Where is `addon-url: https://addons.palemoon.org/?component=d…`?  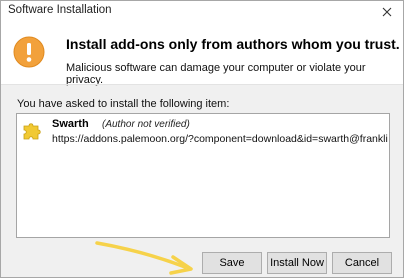
addon-url: https://addons.palemoon.org/?component=d… is located at coordinates (220, 139).